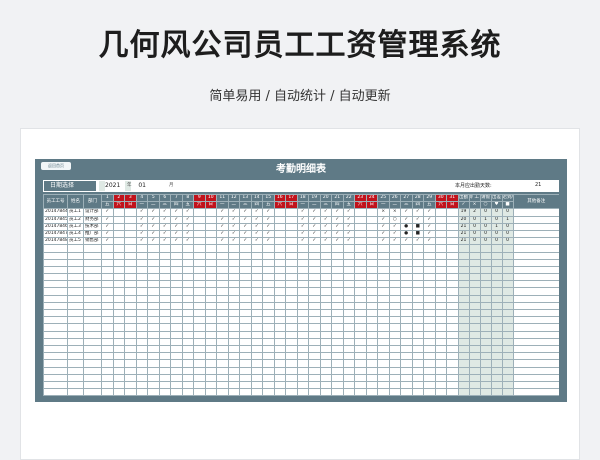  What do you see at coordinates (142, 185) in the screenshot?
I see `month-value: 01` at bounding box center [142, 185].